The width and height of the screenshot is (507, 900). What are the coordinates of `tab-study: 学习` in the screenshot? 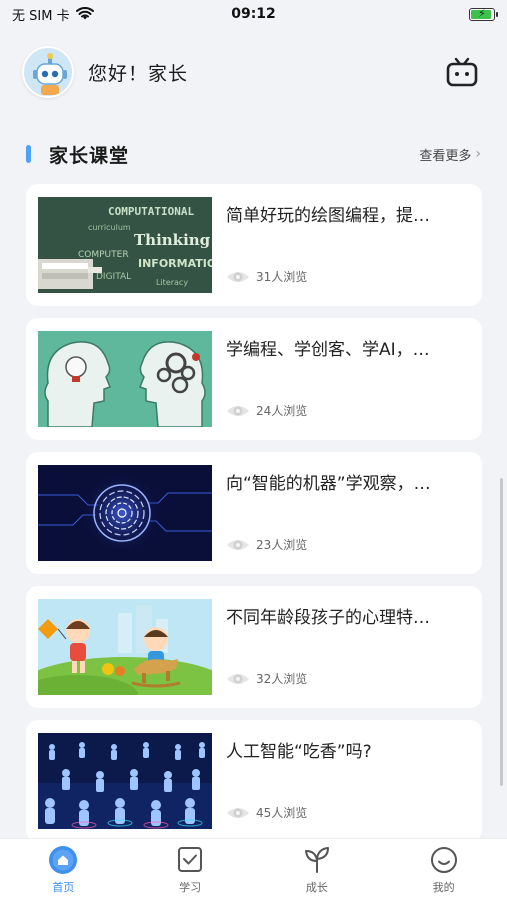 It's located at (190, 870).